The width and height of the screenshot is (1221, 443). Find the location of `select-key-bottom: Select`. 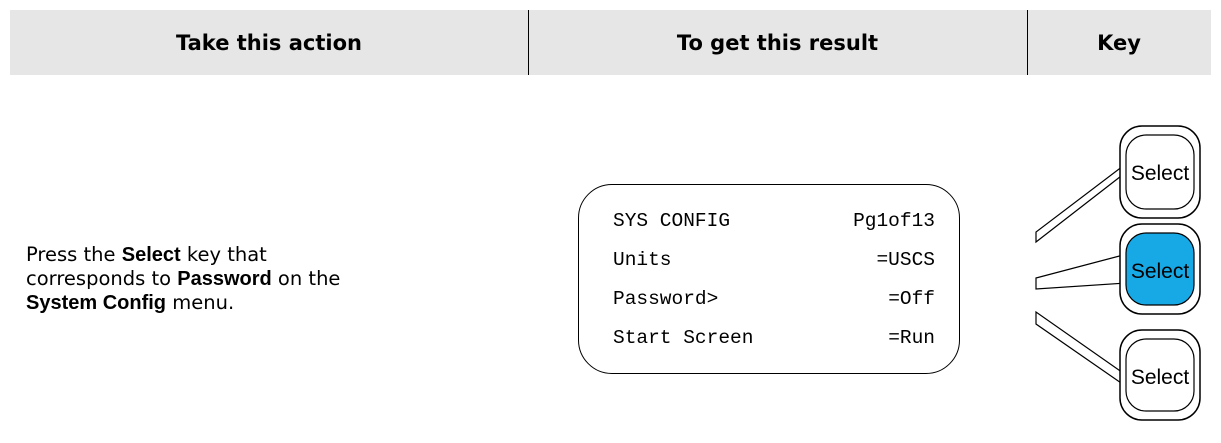

select-key-bottom: Select is located at coordinates (1160, 375).